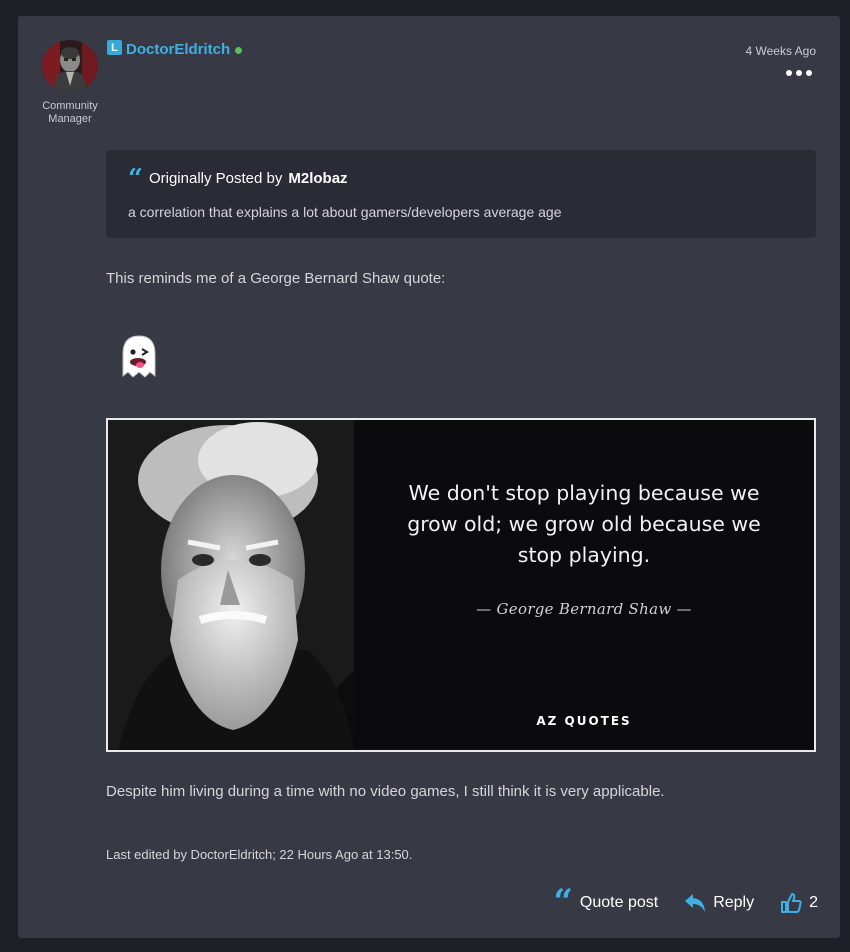 The width and height of the screenshot is (850, 952). What do you see at coordinates (584, 721) in the screenshot?
I see `azquotes-logo: AZ QUOTES` at bounding box center [584, 721].